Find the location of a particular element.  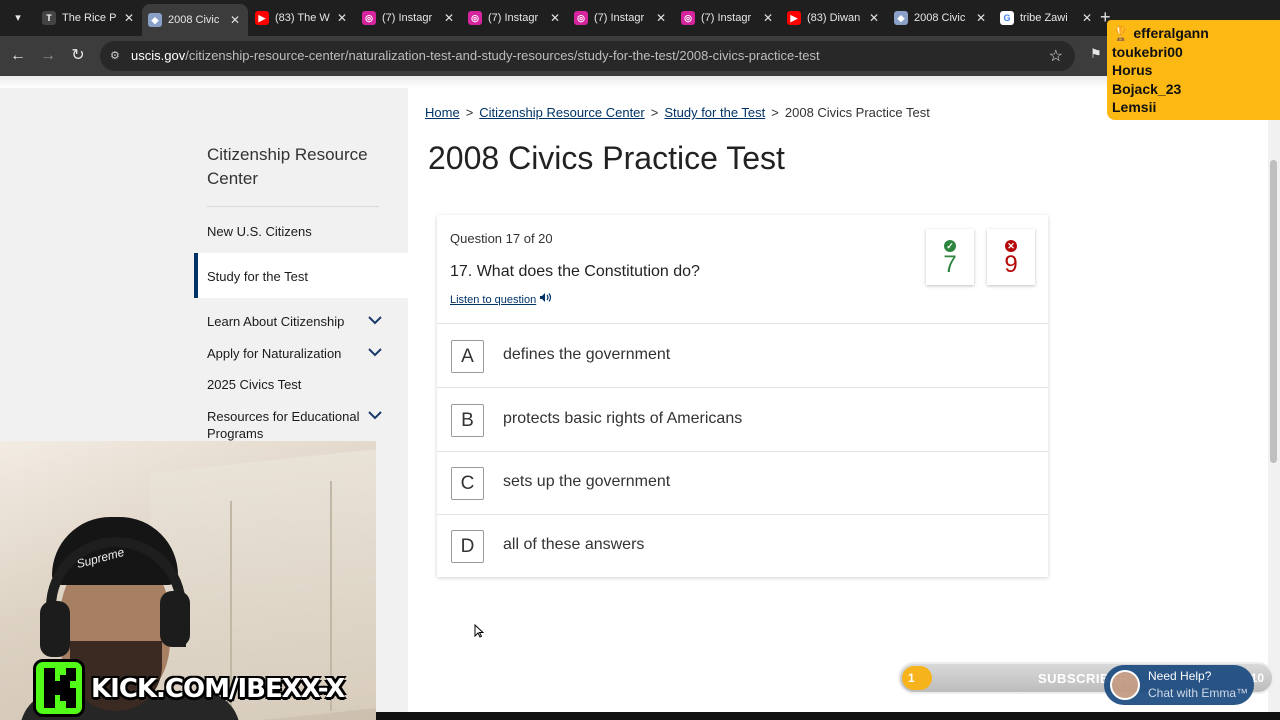

correct-count: 7 is located at coordinates (950, 264).